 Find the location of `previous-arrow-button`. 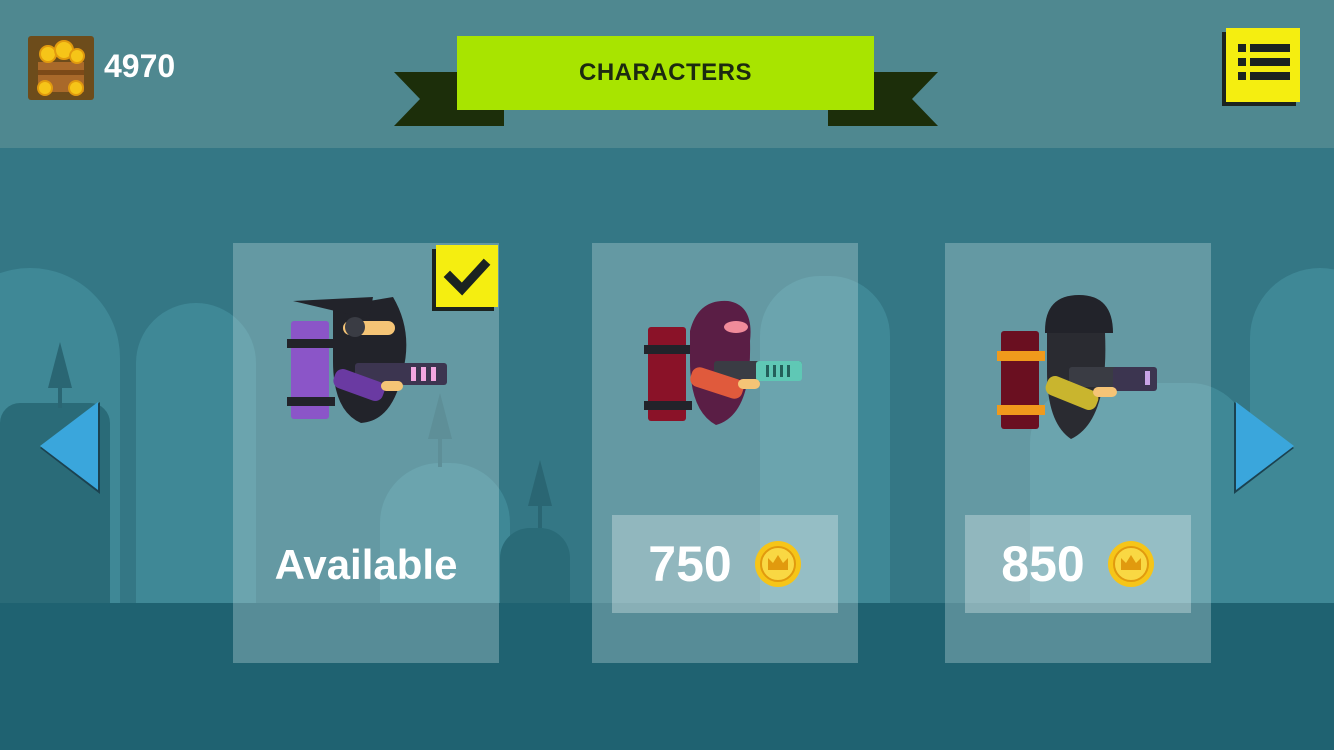

previous-arrow-button is located at coordinates (70, 448).